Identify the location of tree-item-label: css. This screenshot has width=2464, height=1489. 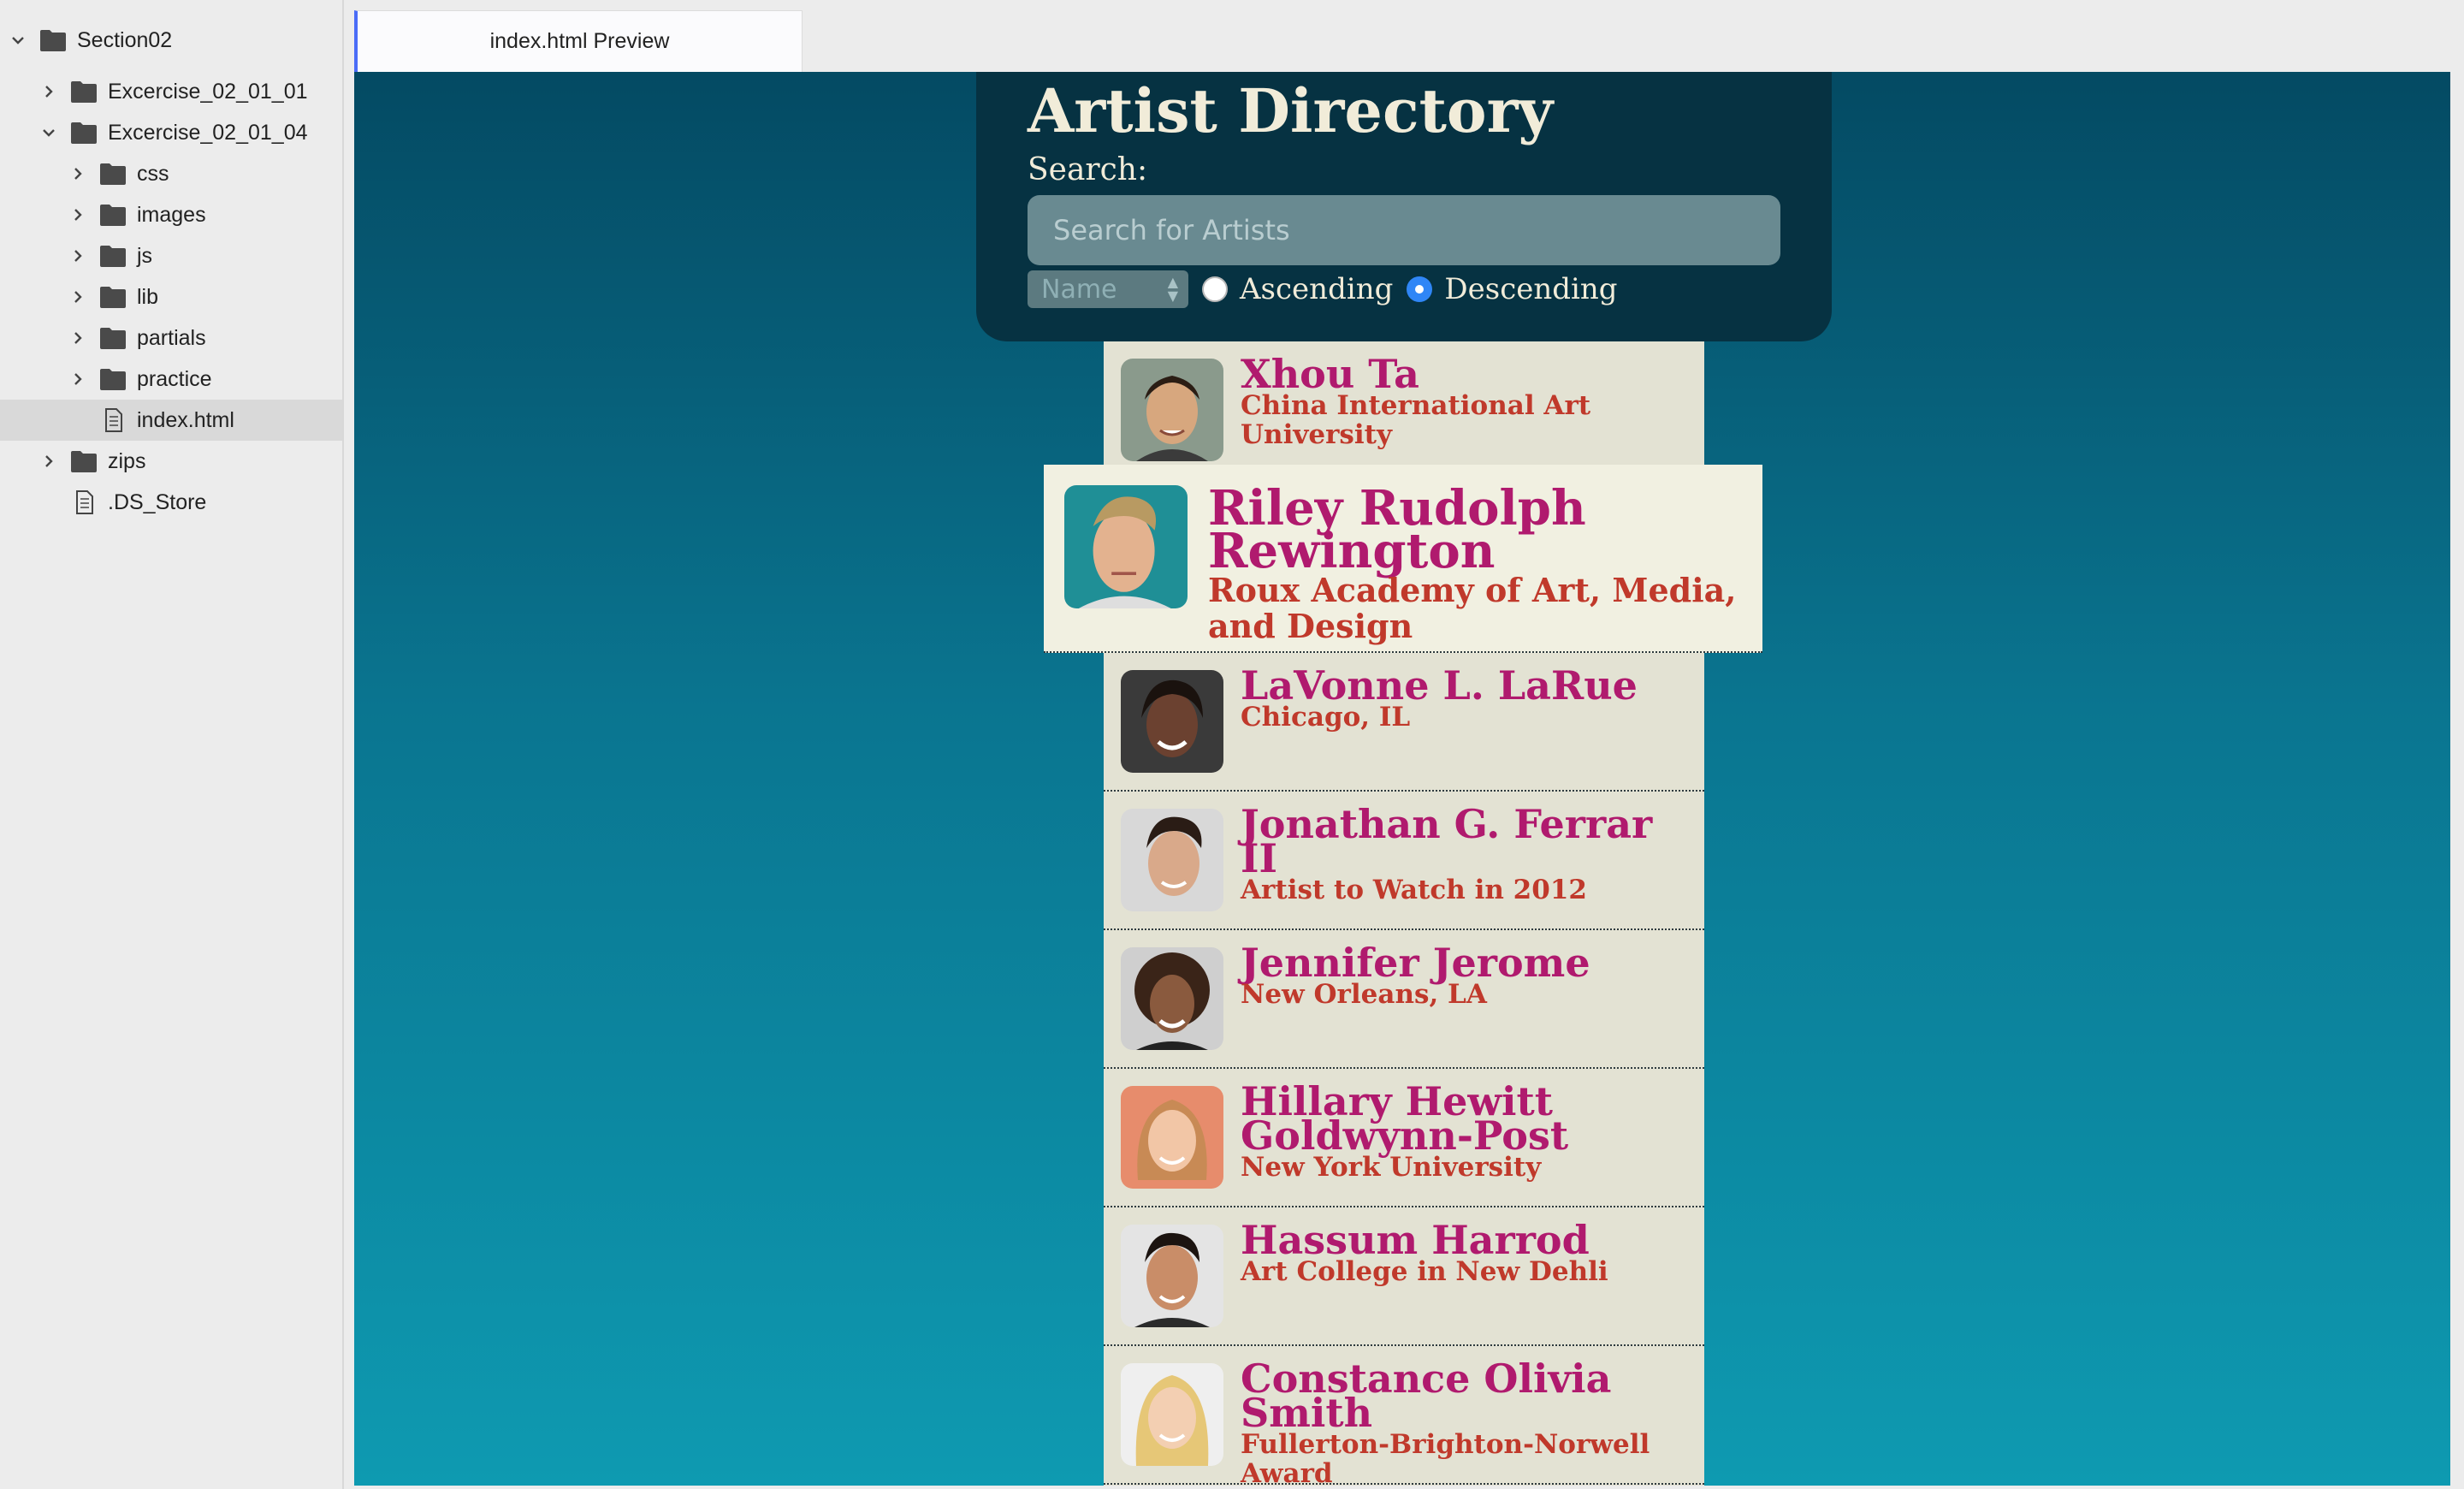
(153, 173).